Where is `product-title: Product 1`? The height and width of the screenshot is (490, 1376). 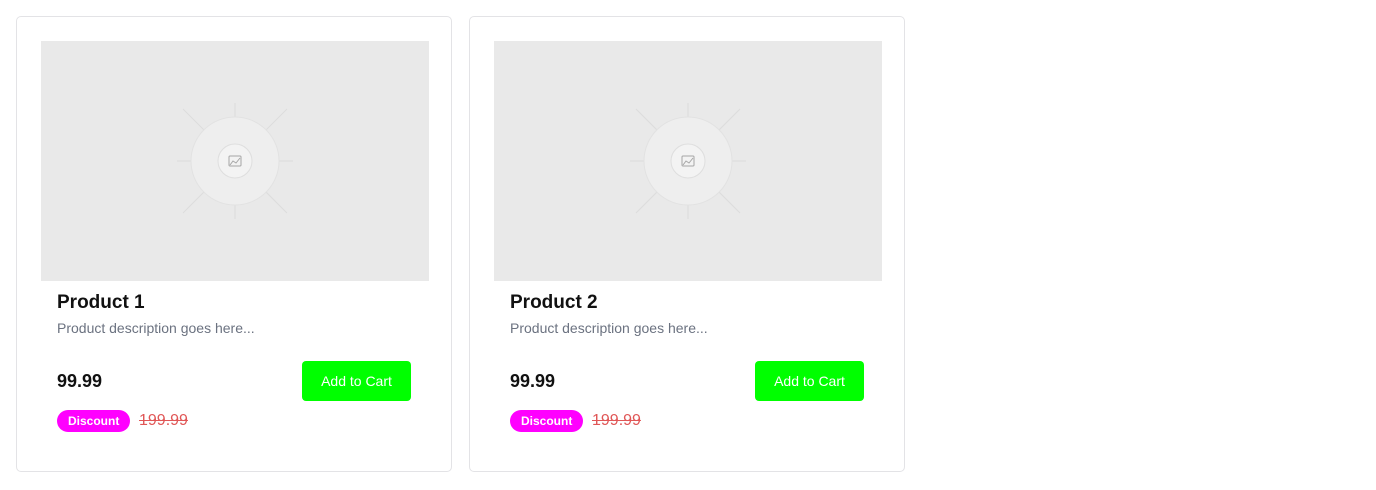 product-title: Product 1 is located at coordinates (101, 302).